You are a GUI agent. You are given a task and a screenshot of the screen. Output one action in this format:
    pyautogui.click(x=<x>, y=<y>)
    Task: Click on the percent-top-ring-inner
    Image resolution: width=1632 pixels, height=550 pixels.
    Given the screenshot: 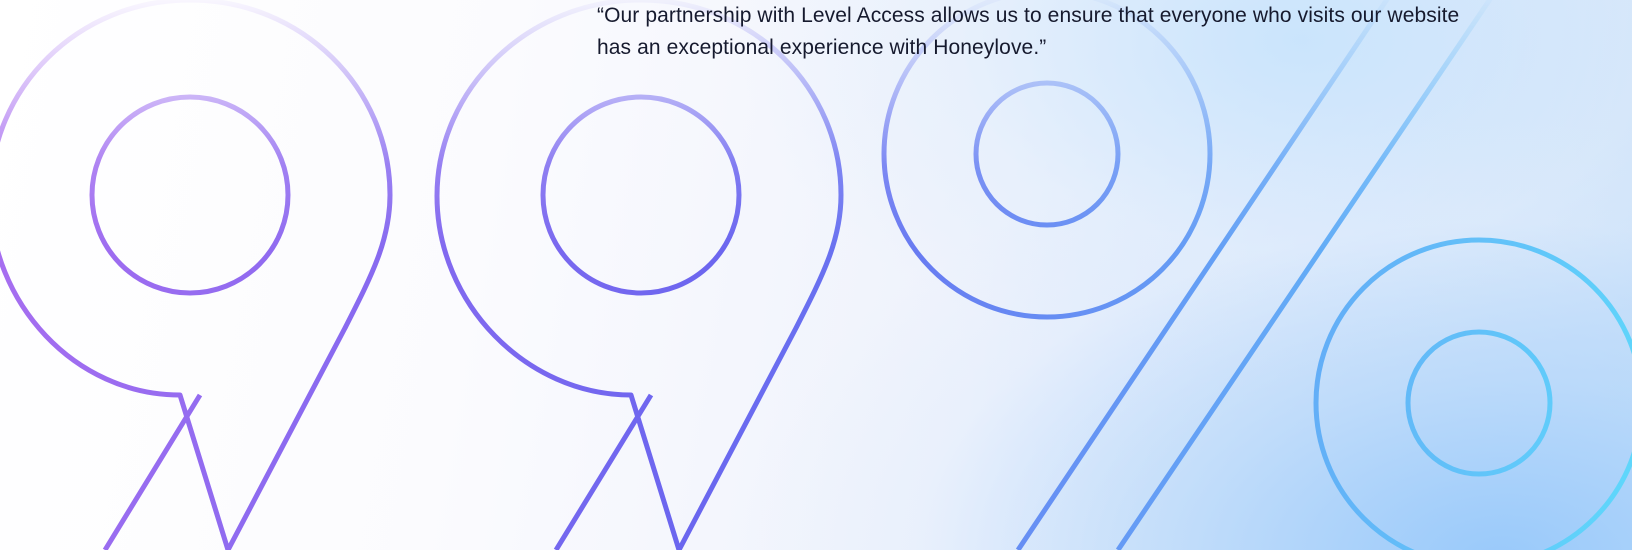 What is the action you would take?
    pyautogui.click(x=1047, y=154)
    